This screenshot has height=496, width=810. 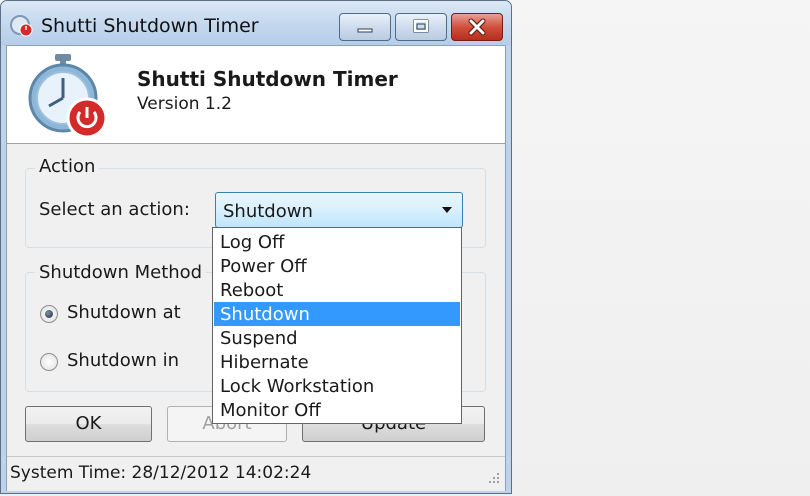 I want to click on maximize-button, so click(x=421, y=27).